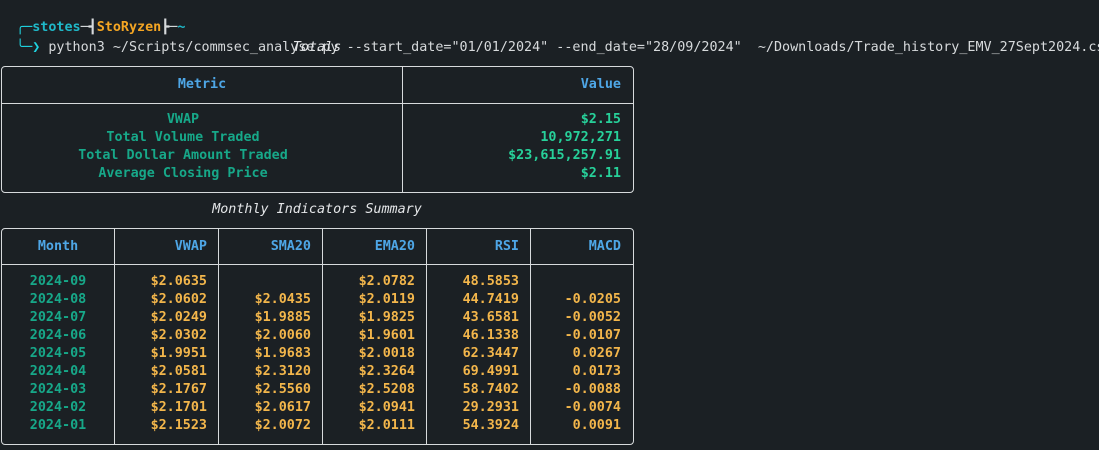 The height and width of the screenshot is (450, 1099). I want to click on vwap-cell: $2.0602, so click(178, 299).